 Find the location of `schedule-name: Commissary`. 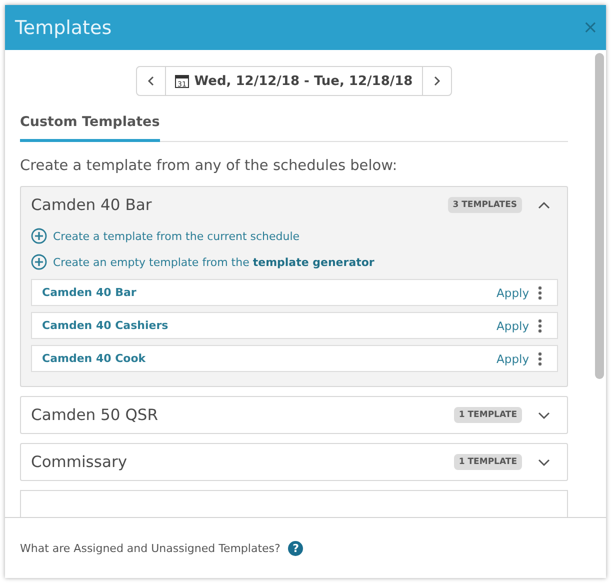

schedule-name: Commissary is located at coordinates (79, 462).